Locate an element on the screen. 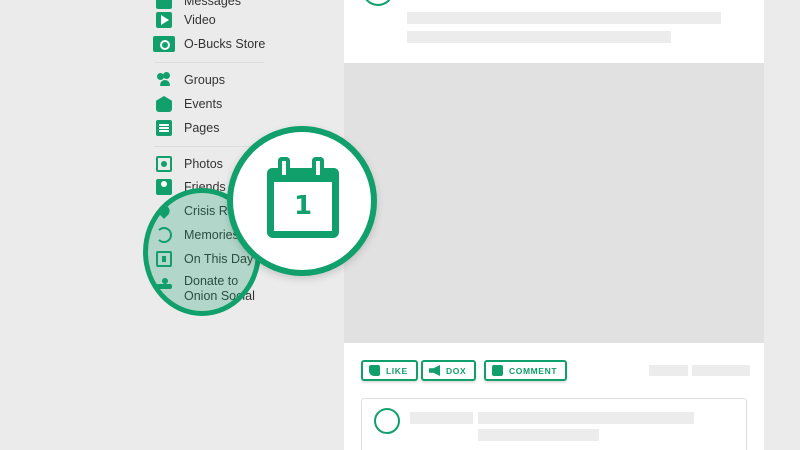  sidebar-item-label: Messages is located at coordinates (212, 4).